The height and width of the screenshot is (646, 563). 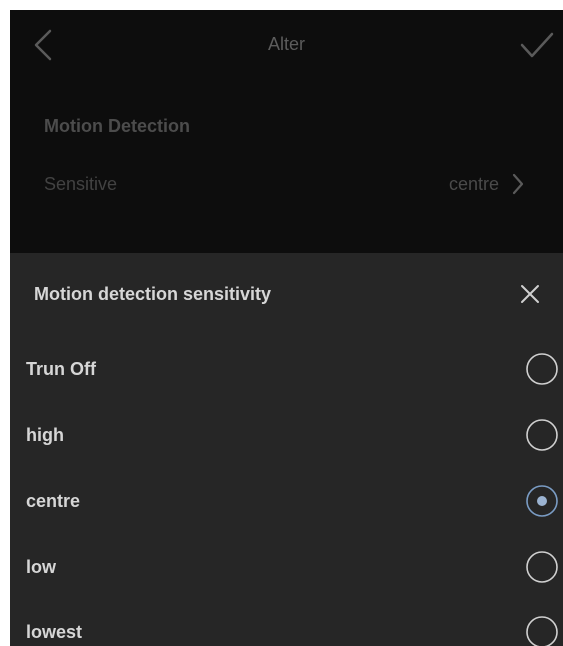 I want to click on check-icon, so click(x=537, y=45).